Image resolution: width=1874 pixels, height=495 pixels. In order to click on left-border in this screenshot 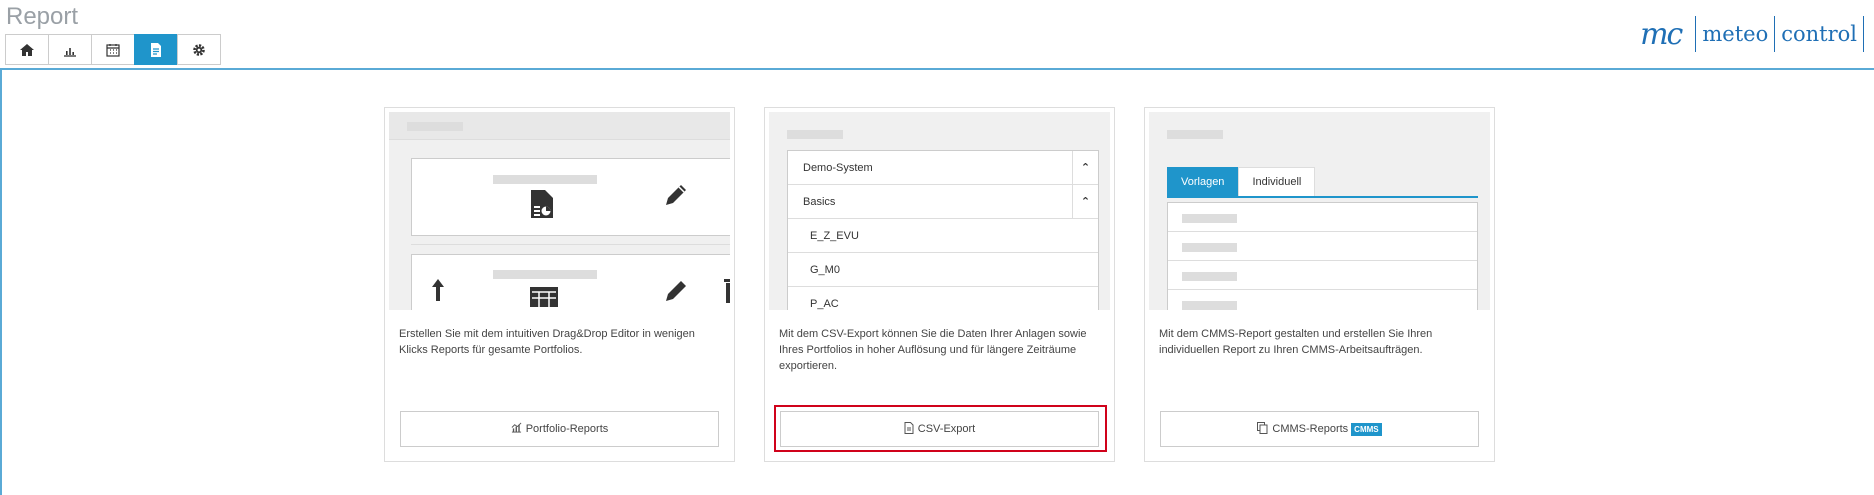, I will do `click(1, 281)`.